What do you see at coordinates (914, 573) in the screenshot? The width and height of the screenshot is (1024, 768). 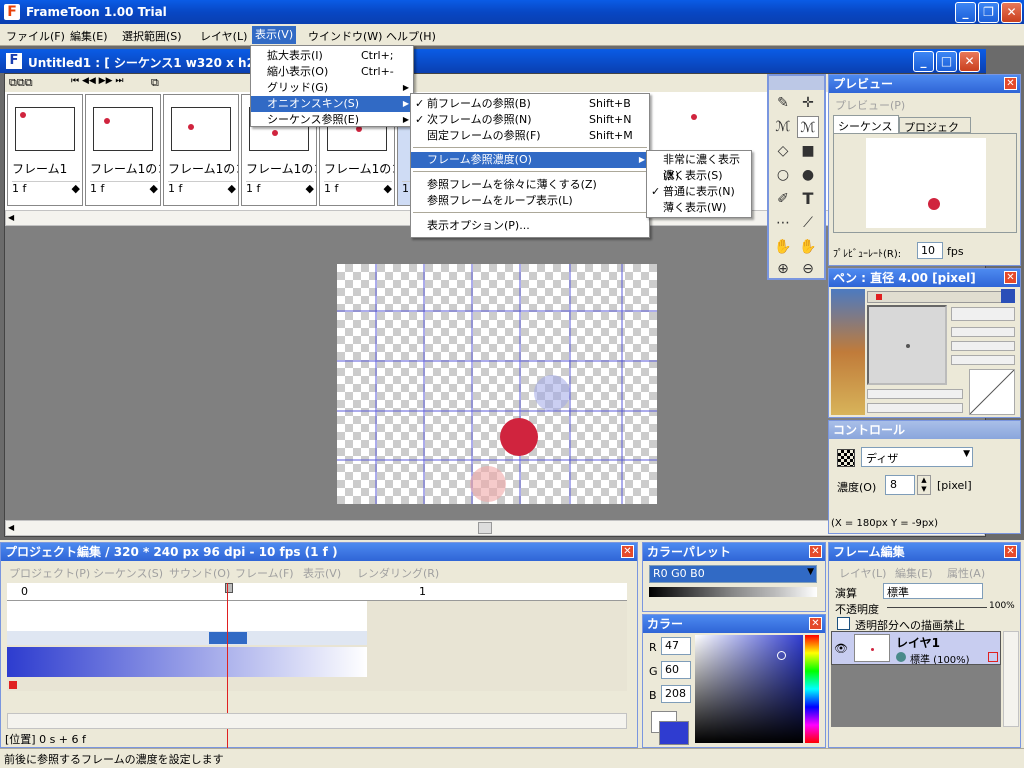 I see `frame-edit-menu-edit: 編集(E)` at bounding box center [914, 573].